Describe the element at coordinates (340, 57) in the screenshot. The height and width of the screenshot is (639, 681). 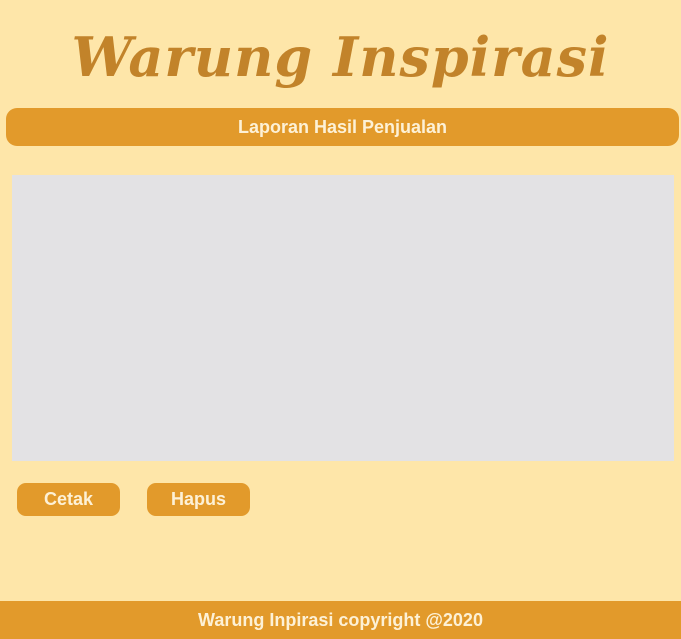
I see `app-title: Warung Inspirasi` at that location.